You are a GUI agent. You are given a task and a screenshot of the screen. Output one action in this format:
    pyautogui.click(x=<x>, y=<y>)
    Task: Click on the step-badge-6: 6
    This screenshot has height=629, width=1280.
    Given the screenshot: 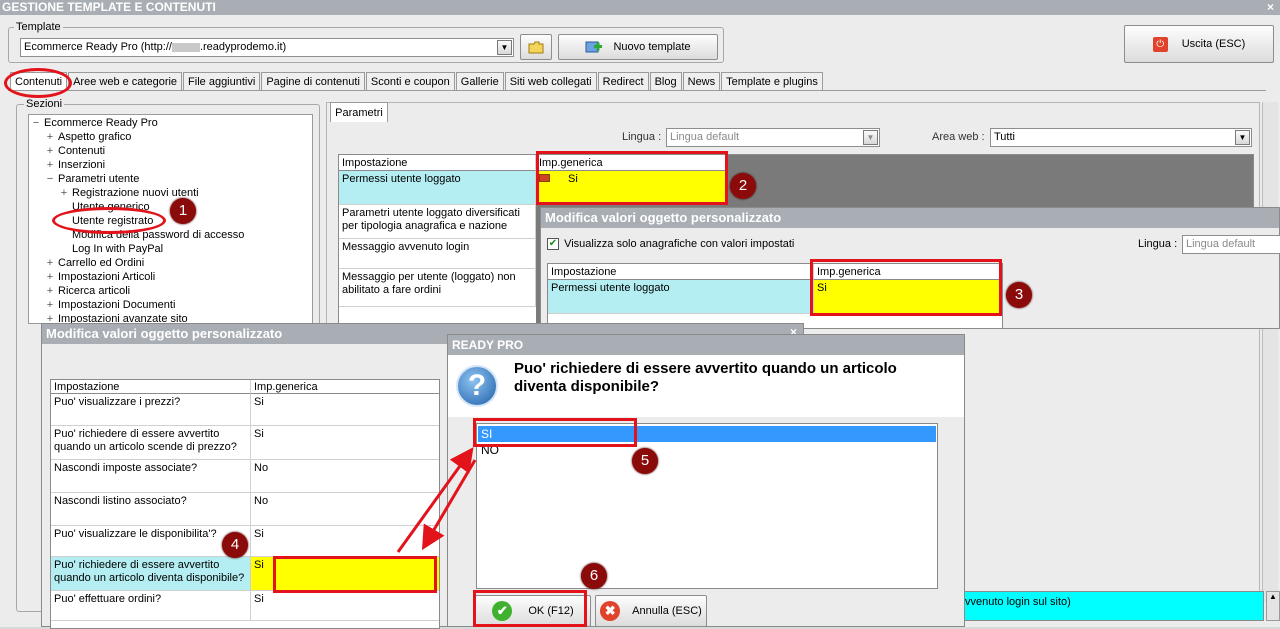 What is the action you would take?
    pyautogui.click(x=594, y=576)
    